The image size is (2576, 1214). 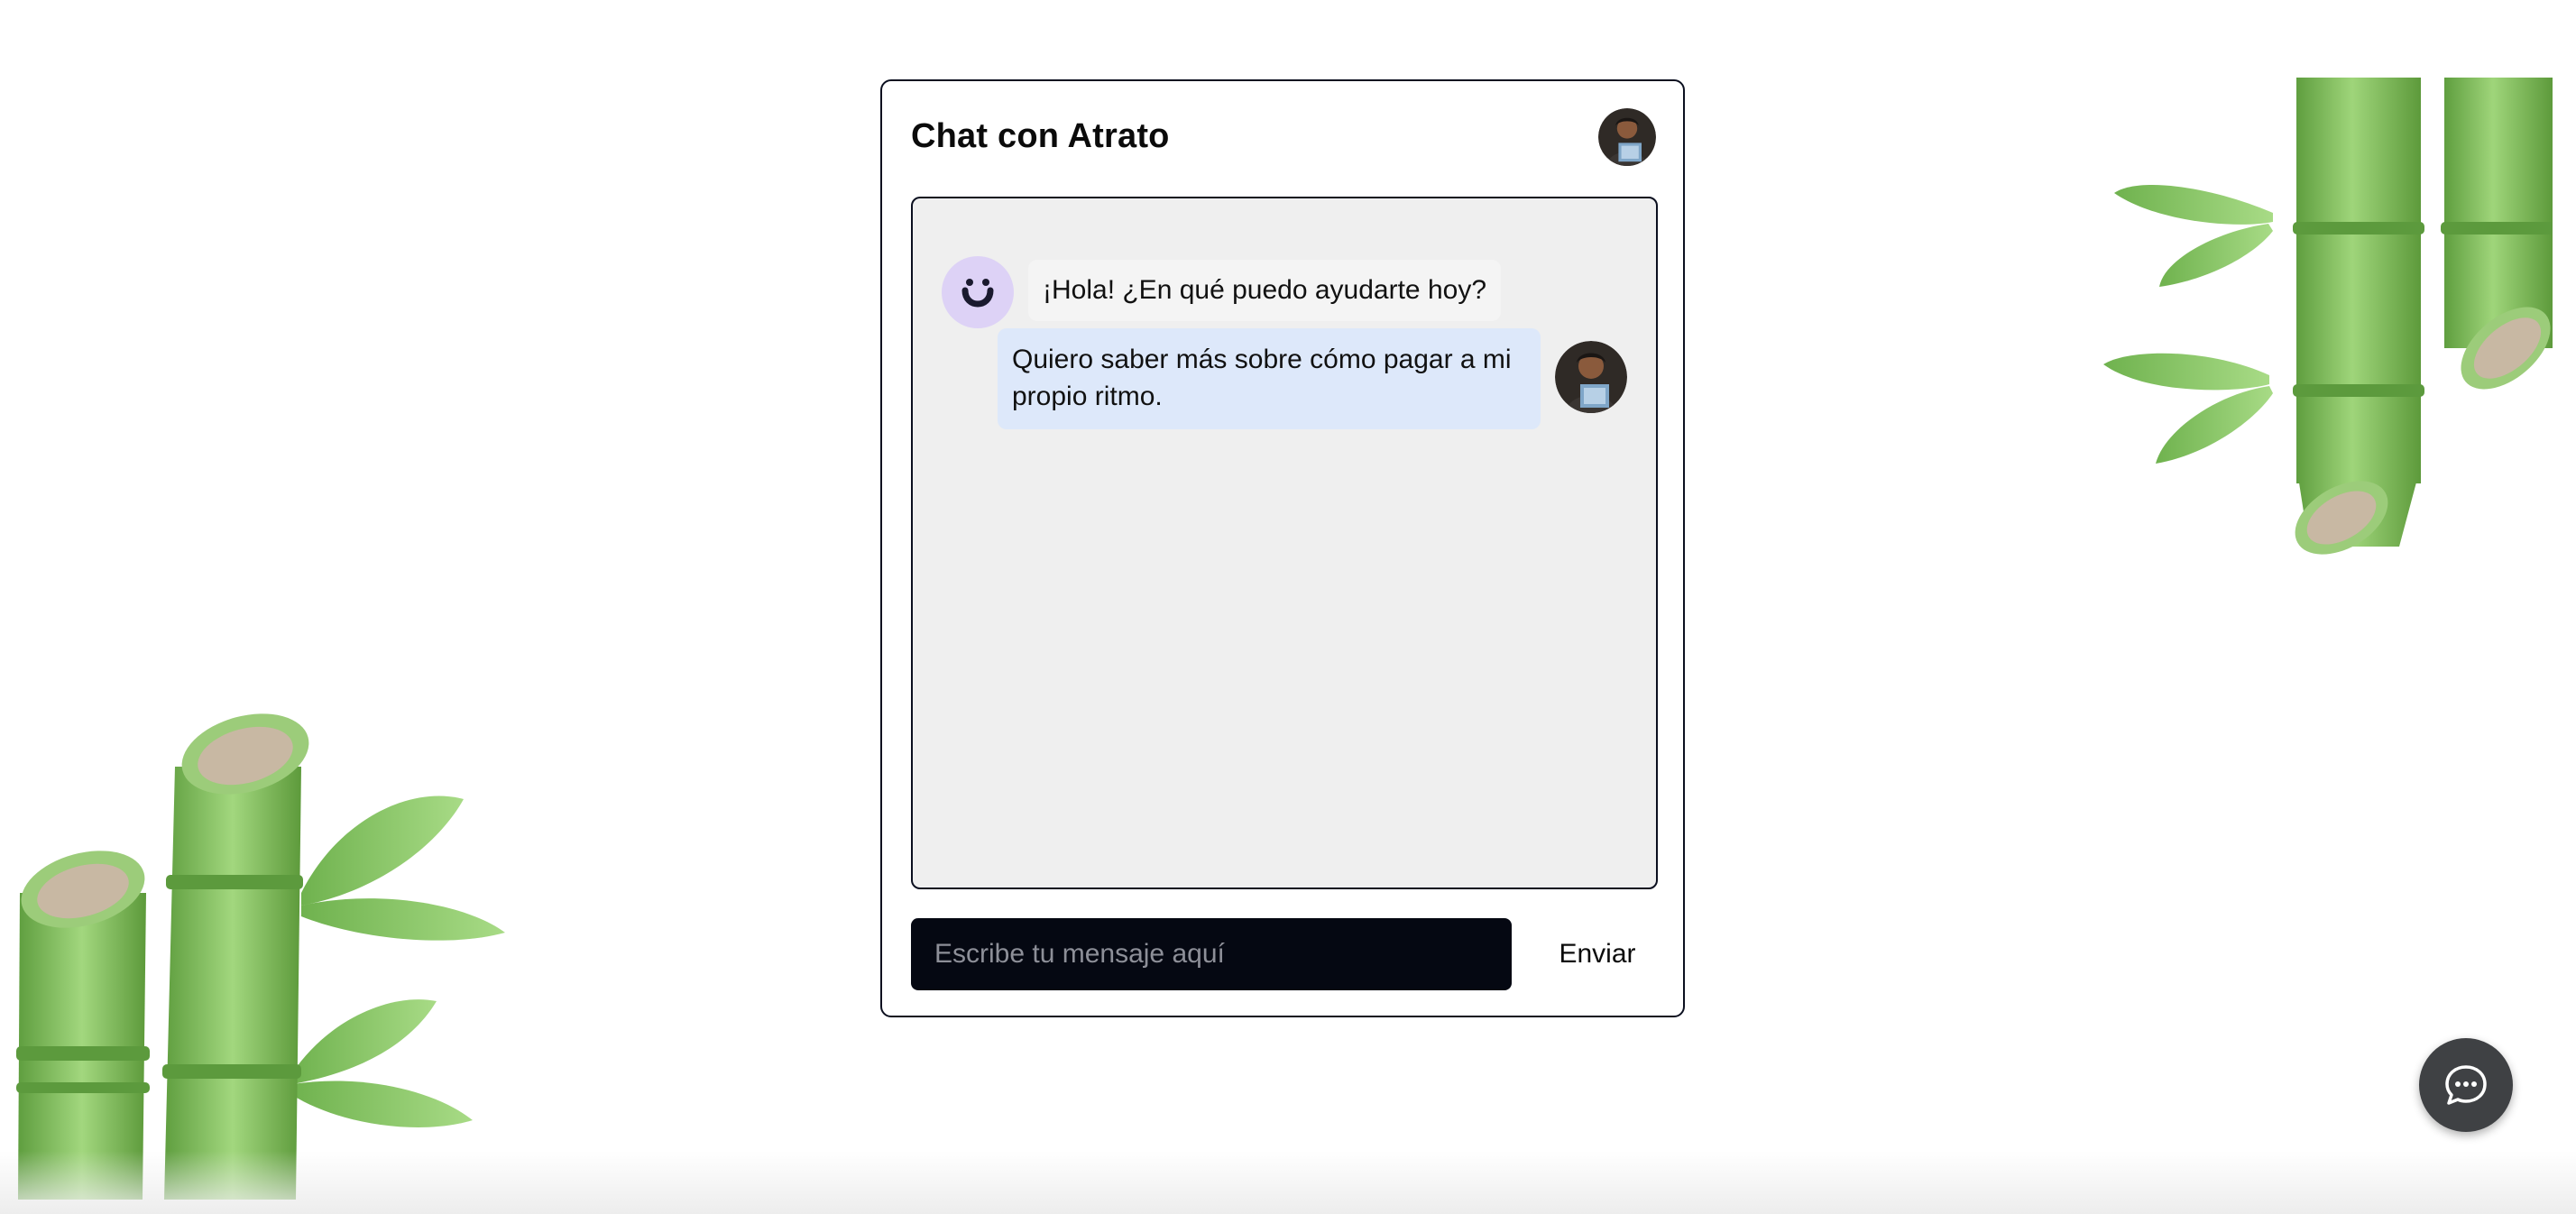 What do you see at coordinates (1211, 954) in the screenshot?
I see `message-input` at bounding box center [1211, 954].